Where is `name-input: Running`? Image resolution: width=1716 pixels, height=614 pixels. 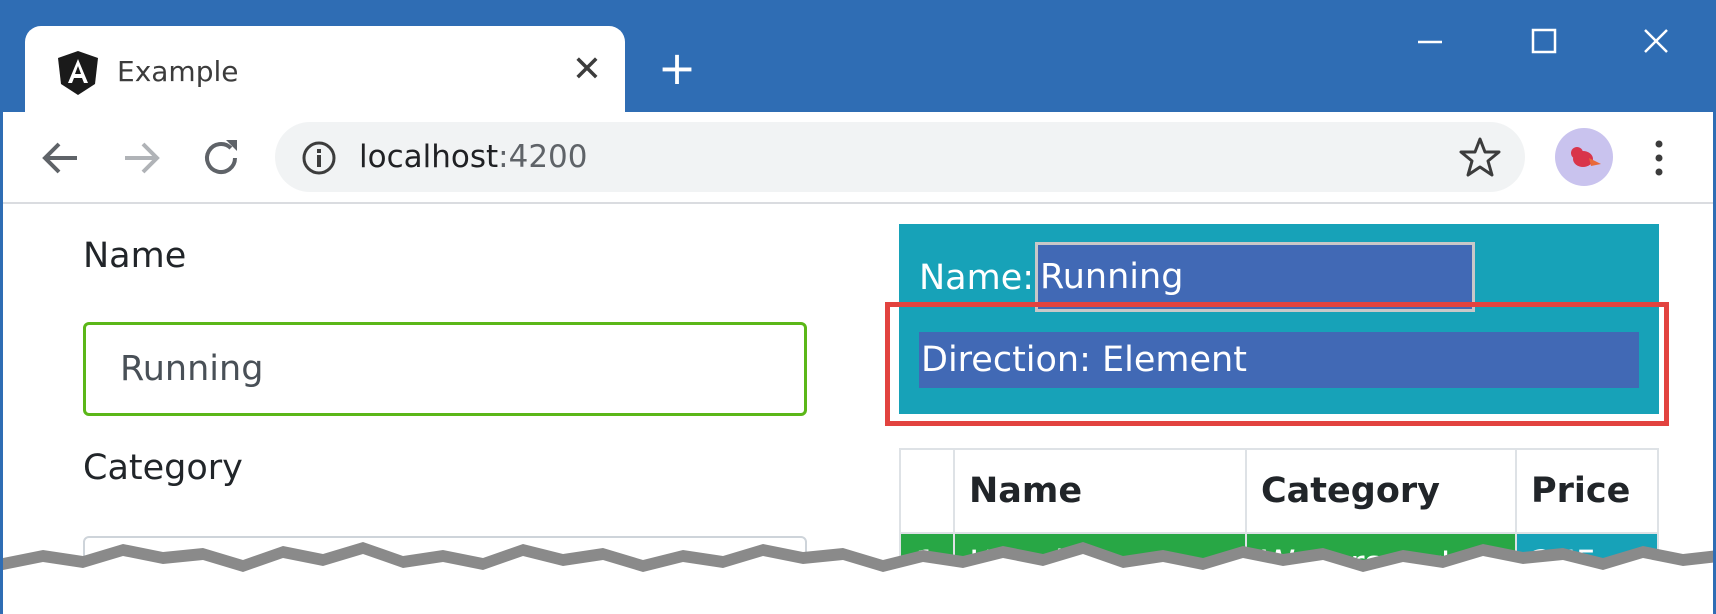 name-input: Running is located at coordinates (445, 369).